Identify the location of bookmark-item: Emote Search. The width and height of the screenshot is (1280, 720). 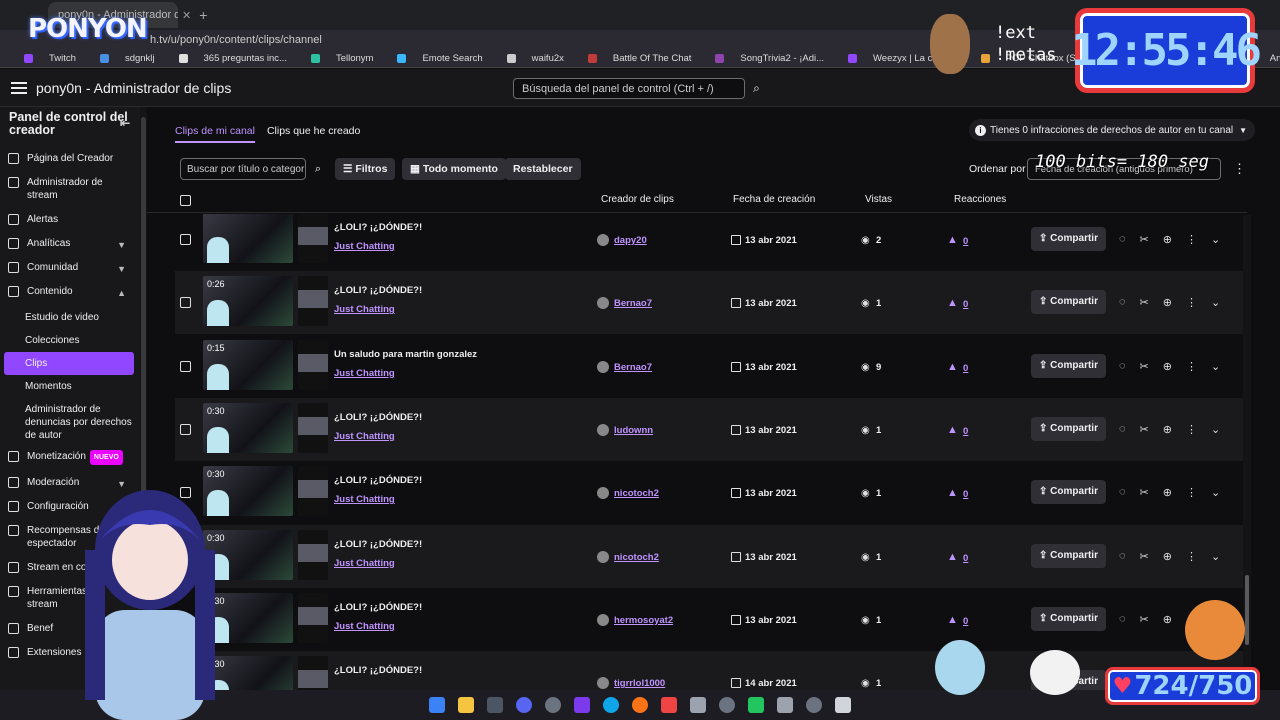
(434, 58).